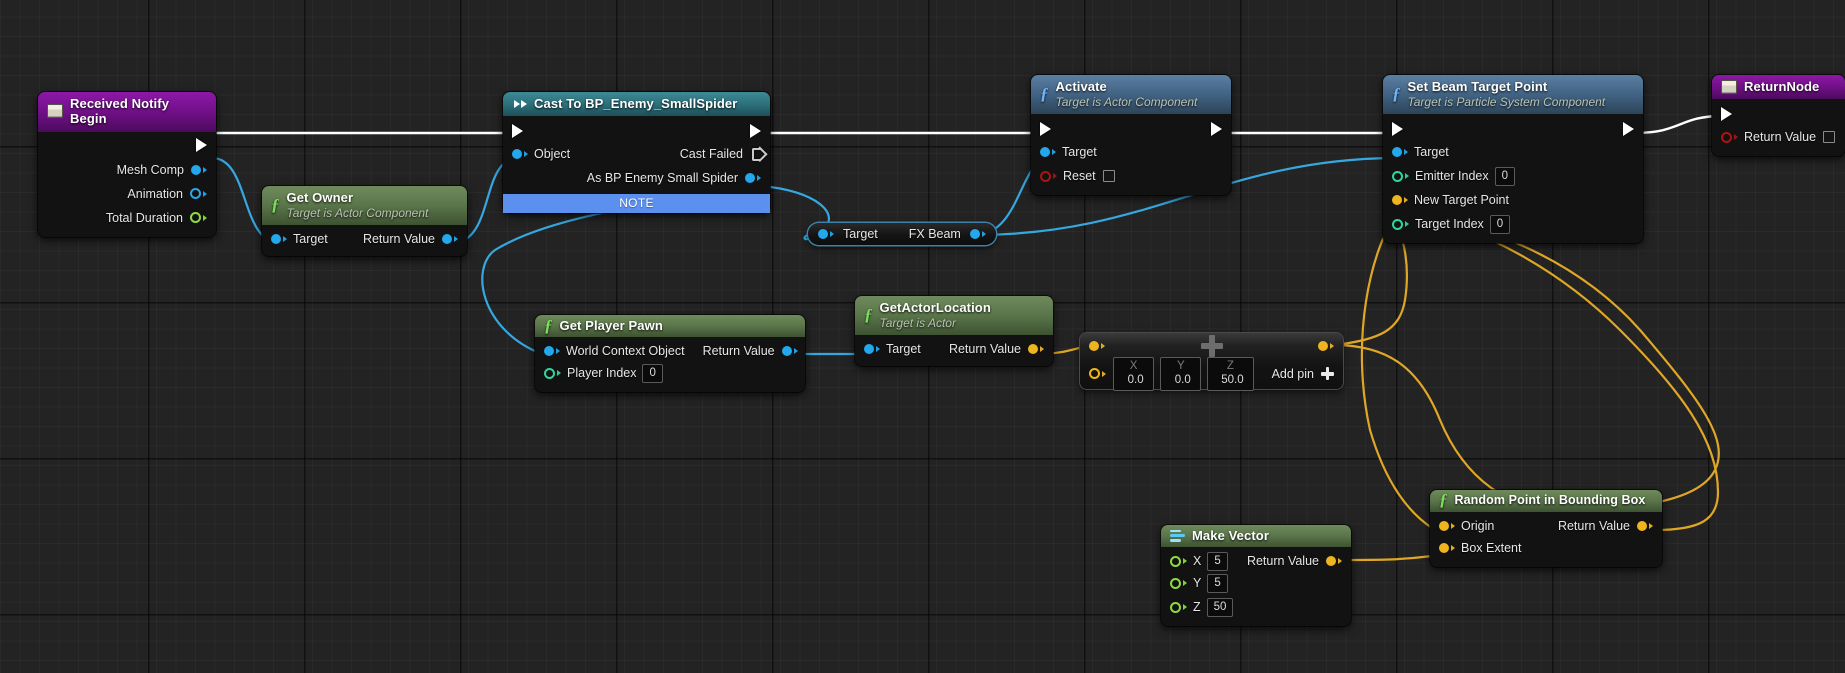 This screenshot has width=1845, height=673. I want to click on pin-total-duration, so click(198, 218).